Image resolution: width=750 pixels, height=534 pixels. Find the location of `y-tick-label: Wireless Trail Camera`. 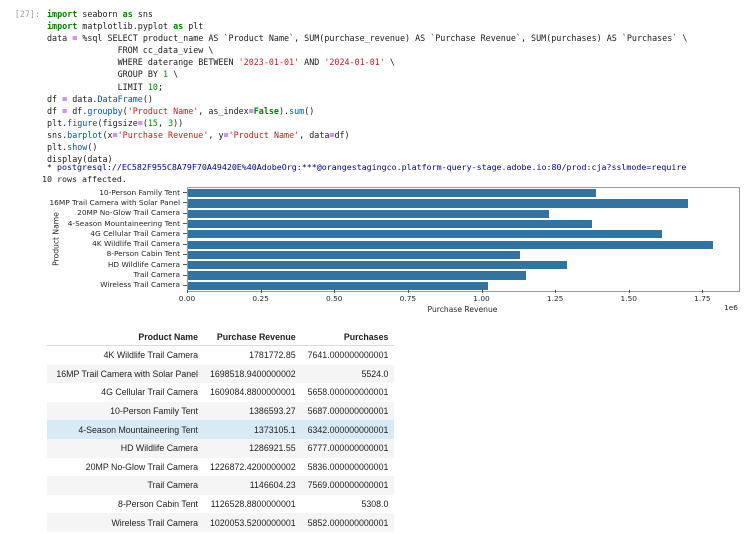

y-tick-label: Wireless Trail Camera is located at coordinates (140, 285).